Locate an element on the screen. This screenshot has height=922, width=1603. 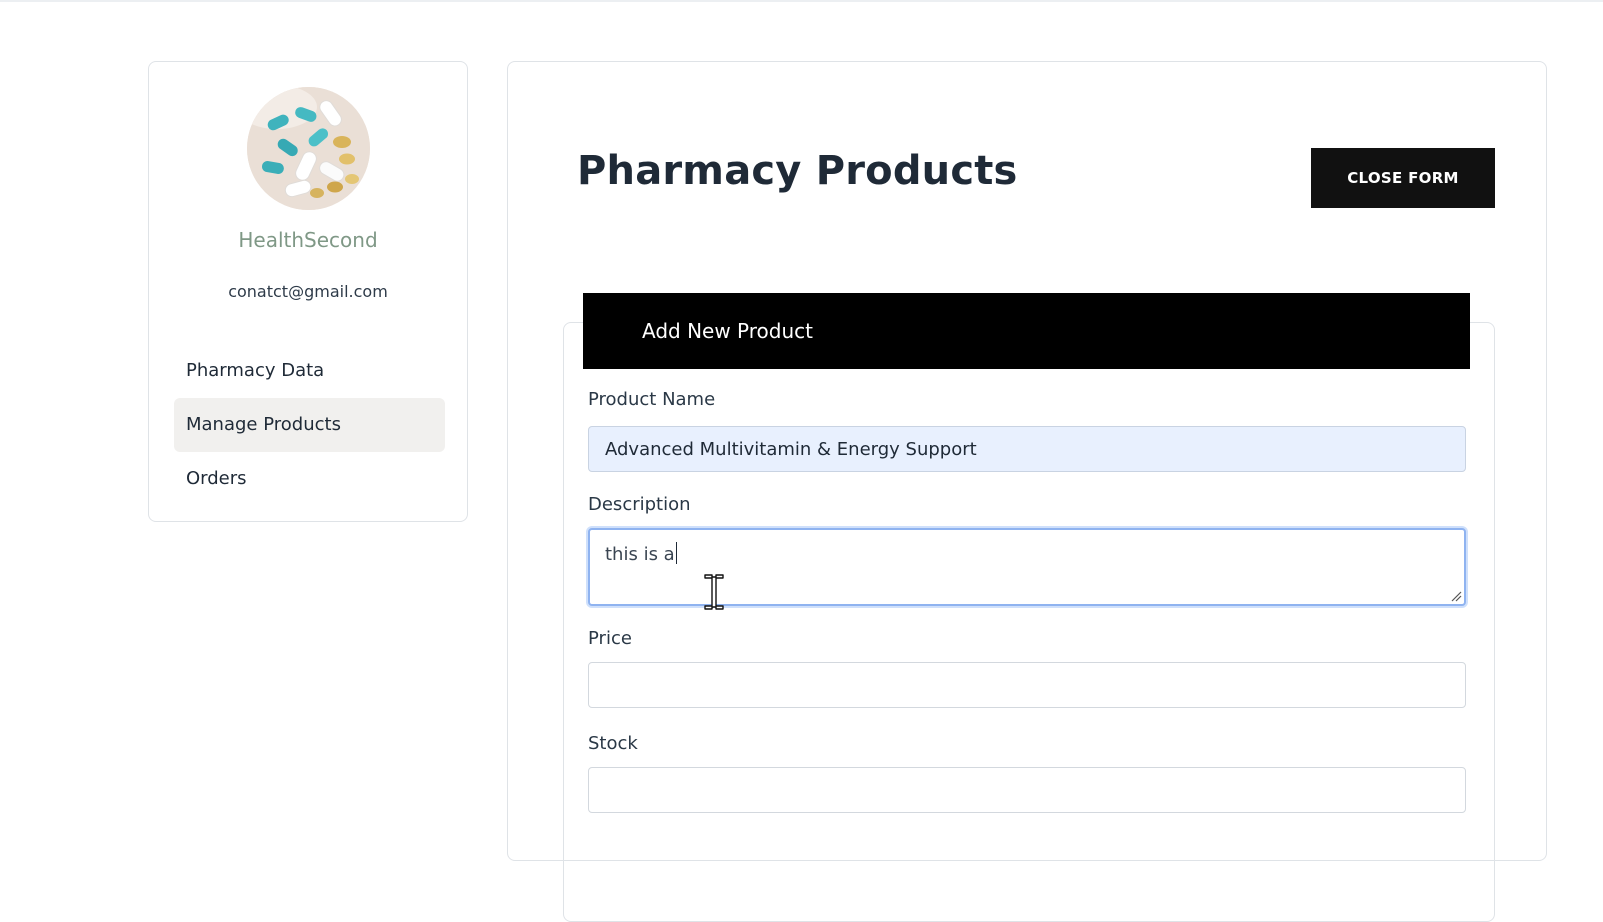
pills-photo is located at coordinates (308, 148).